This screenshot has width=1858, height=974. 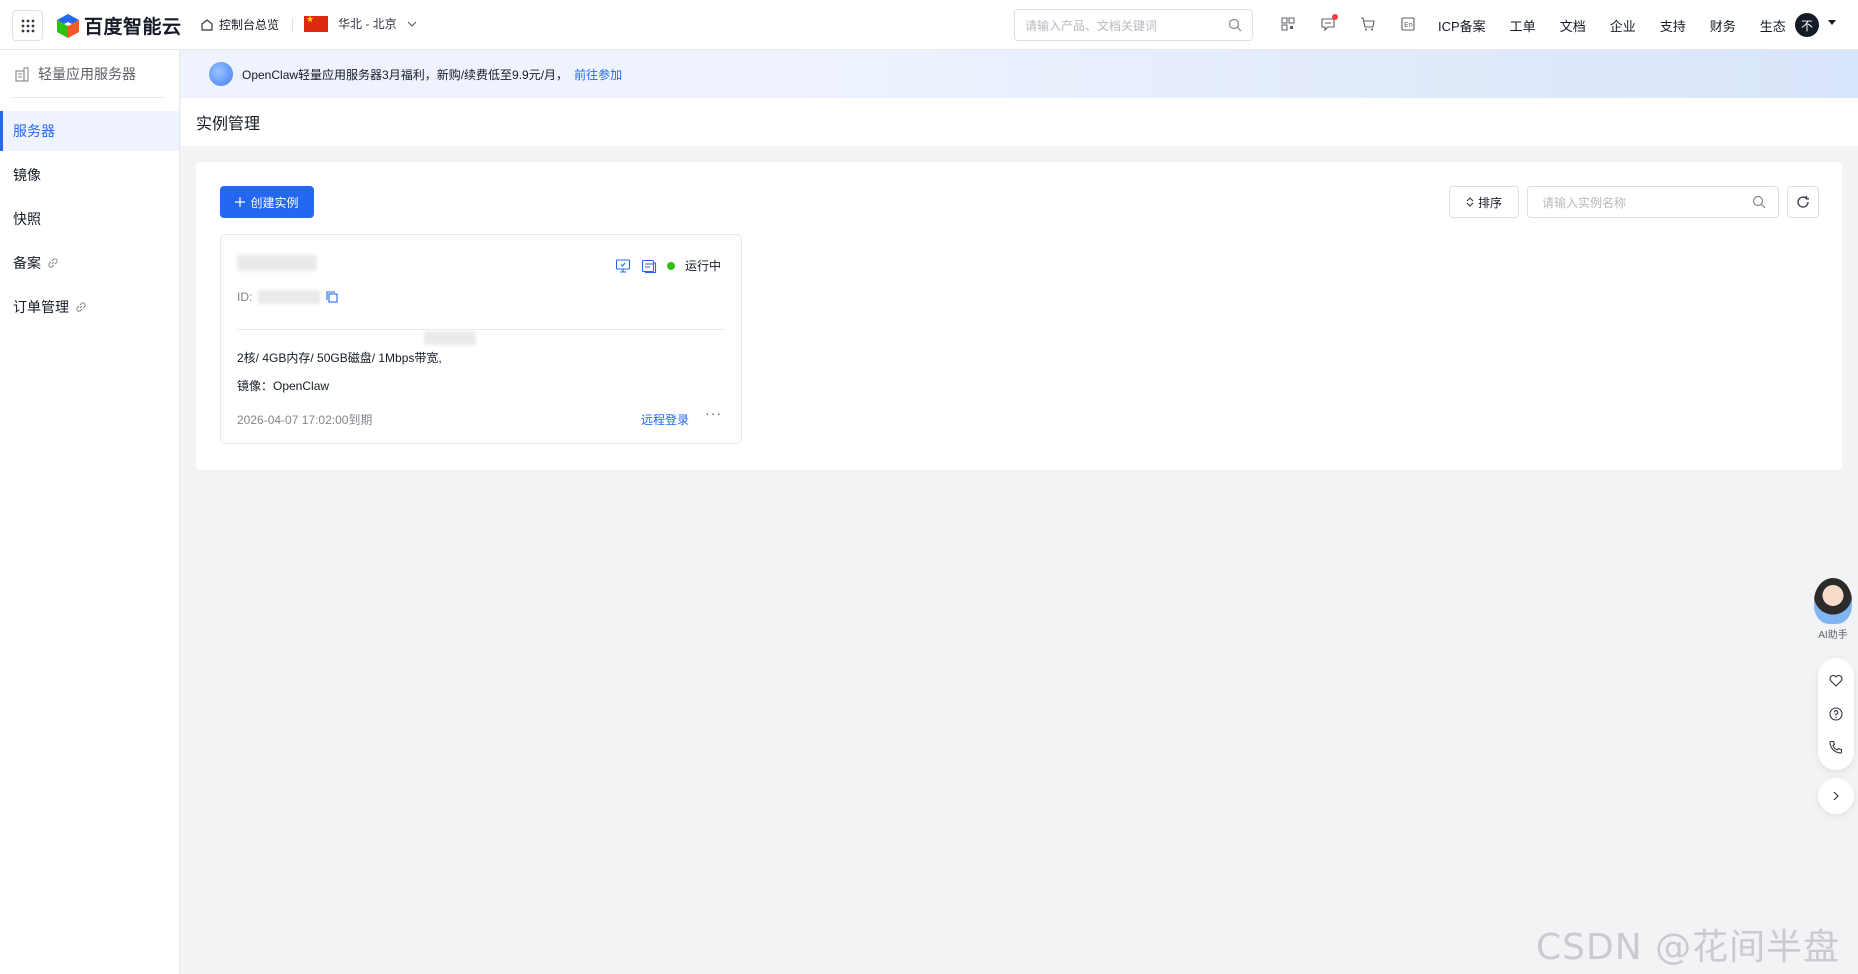 What do you see at coordinates (27, 219) in the screenshot?
I see `sidebar-item-label: 快照` at bounding box center [27, 219].